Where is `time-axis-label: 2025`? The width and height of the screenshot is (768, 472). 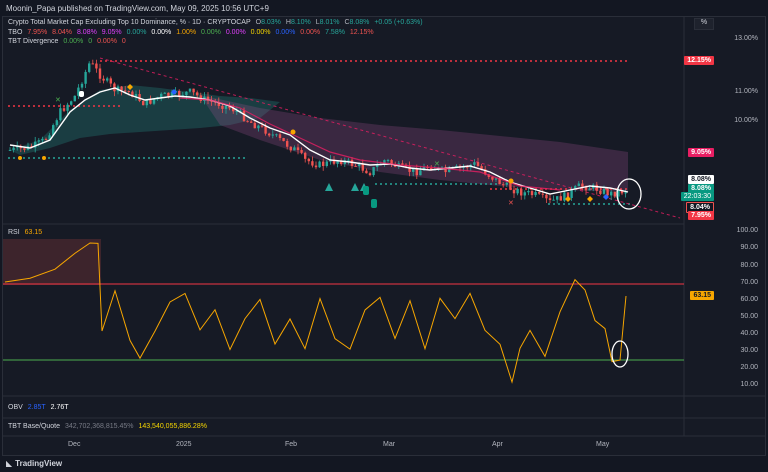
time-axis-label: 2025 is located at coordinates (184, 444).